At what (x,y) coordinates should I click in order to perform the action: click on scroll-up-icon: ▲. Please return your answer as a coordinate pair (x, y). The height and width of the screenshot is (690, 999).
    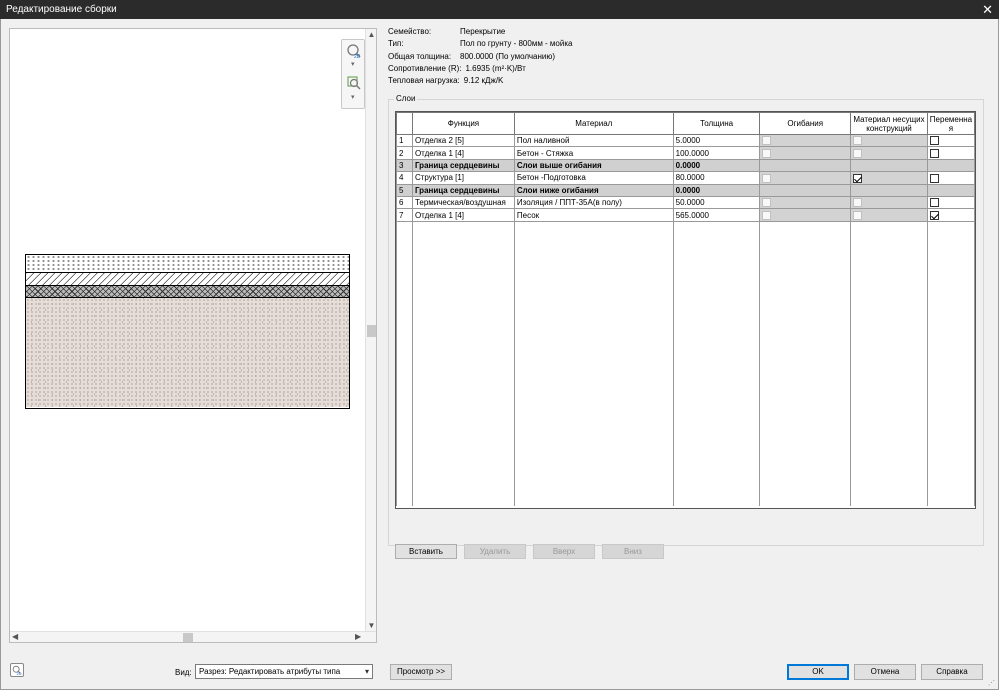
    Looking at the image, I should click on (371, 34).